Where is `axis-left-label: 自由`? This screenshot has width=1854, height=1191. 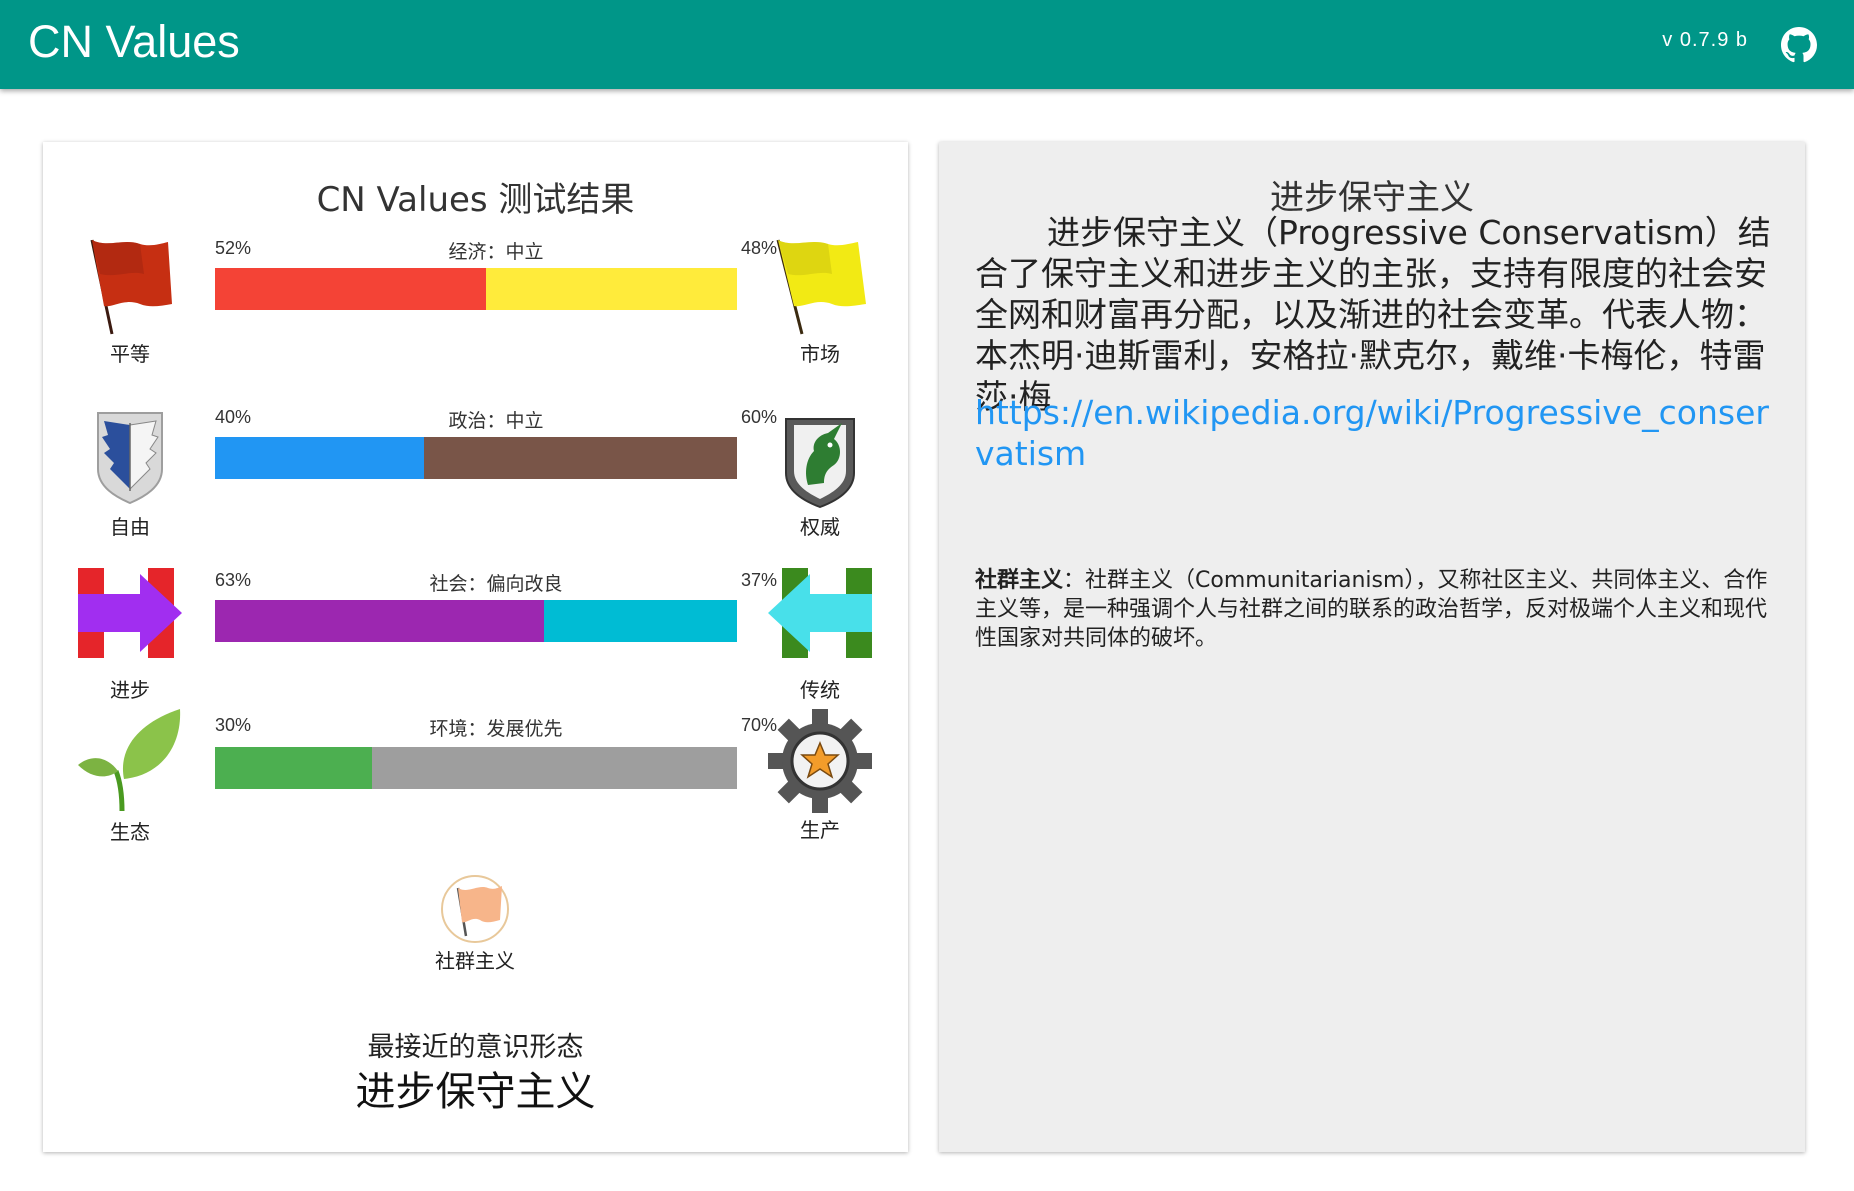
axis-left-label: 自由 is located at coordinates (130, 527).